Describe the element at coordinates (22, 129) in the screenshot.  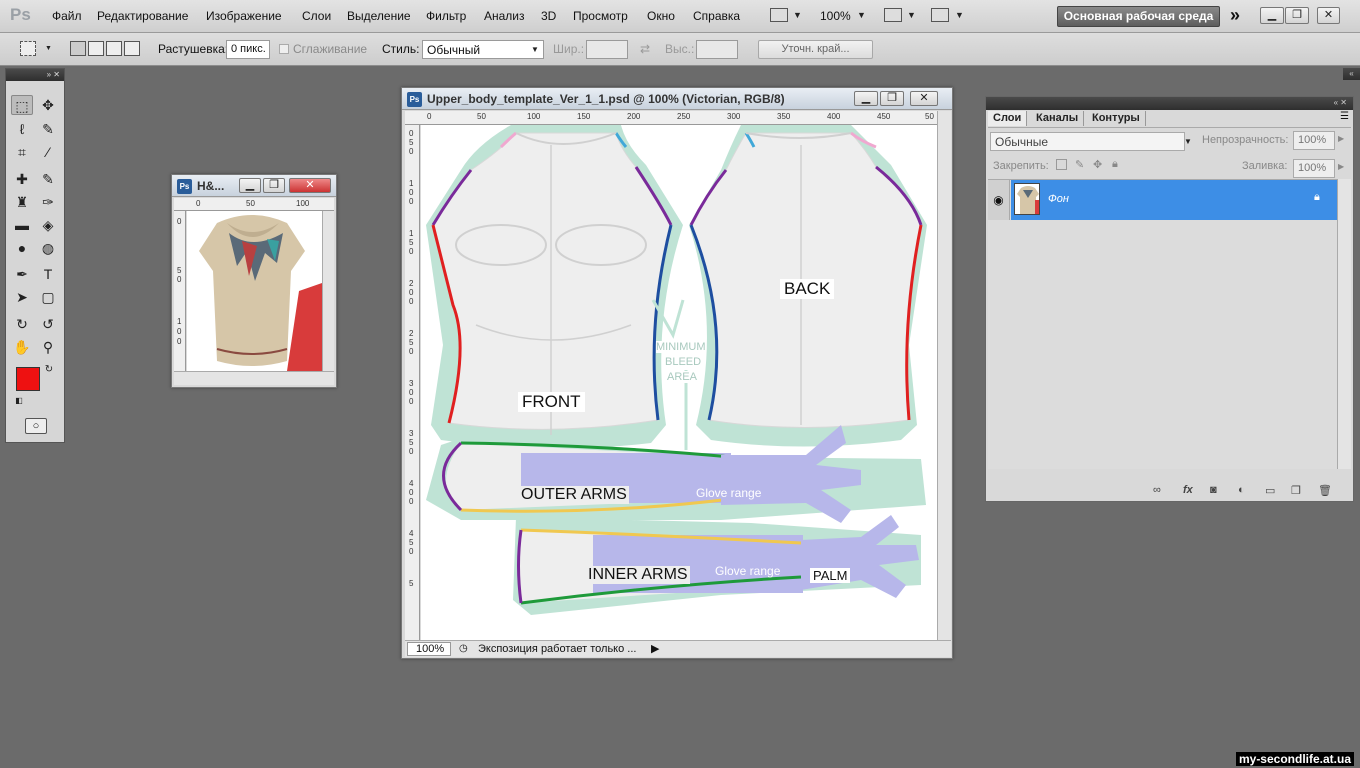
I see `lasso-tool-icon: ℓ` at that location.